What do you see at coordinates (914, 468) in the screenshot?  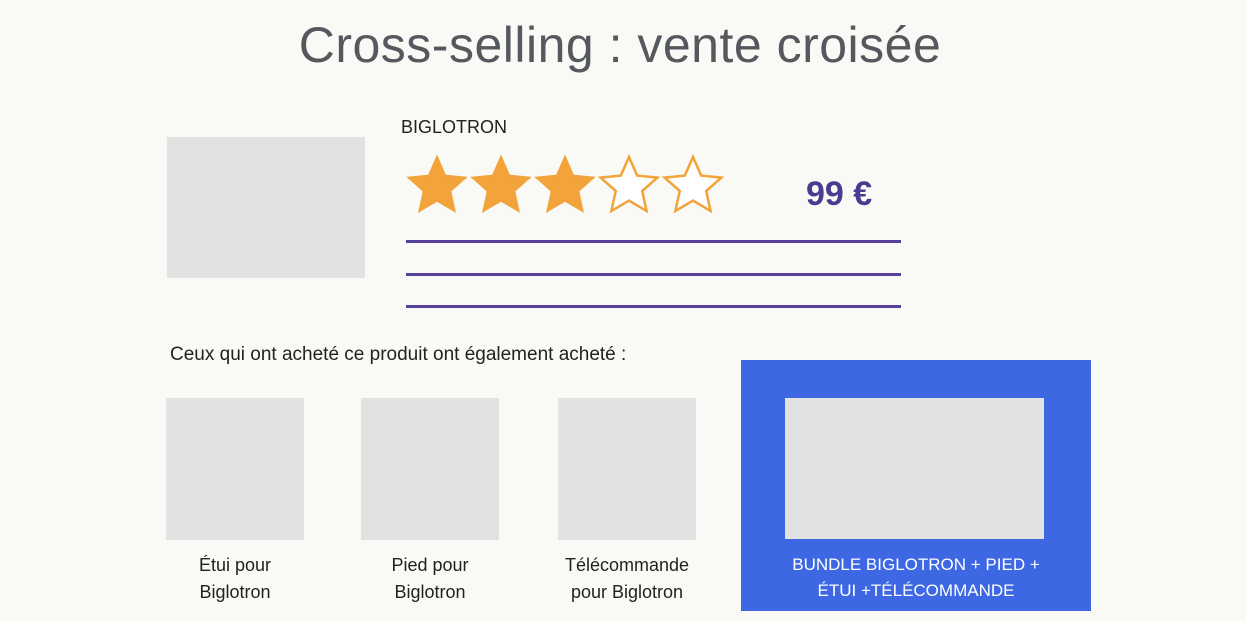 I see `bundle-image` at bounding box center [914, 468].